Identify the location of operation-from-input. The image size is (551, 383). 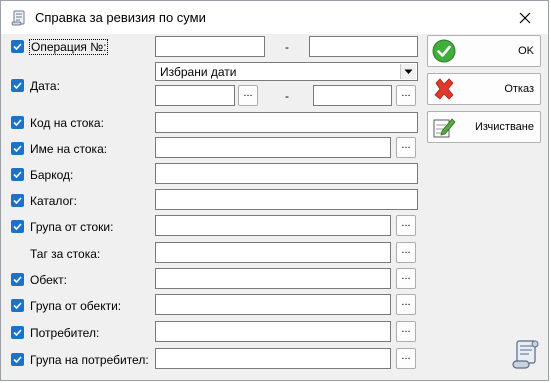
(210, 46).